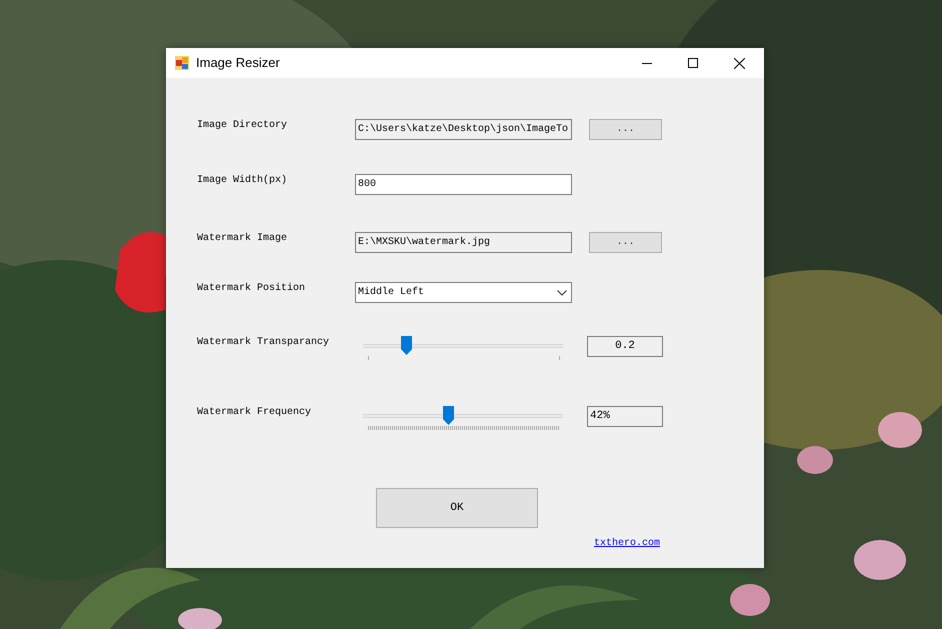 This screenshot has height=629, width=942. I want to click on field-label: Watermark Image, so click(242, 239).